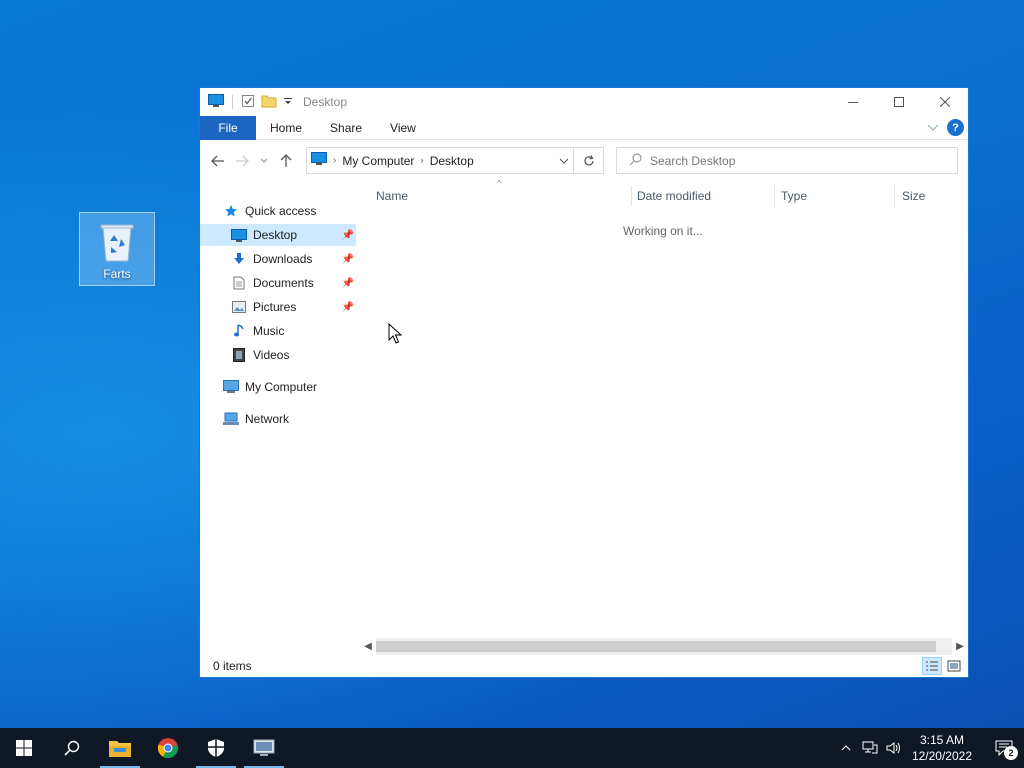 This screenshot has height=768, width=1024. I want to click on tab-file: File, so click(228, 127).